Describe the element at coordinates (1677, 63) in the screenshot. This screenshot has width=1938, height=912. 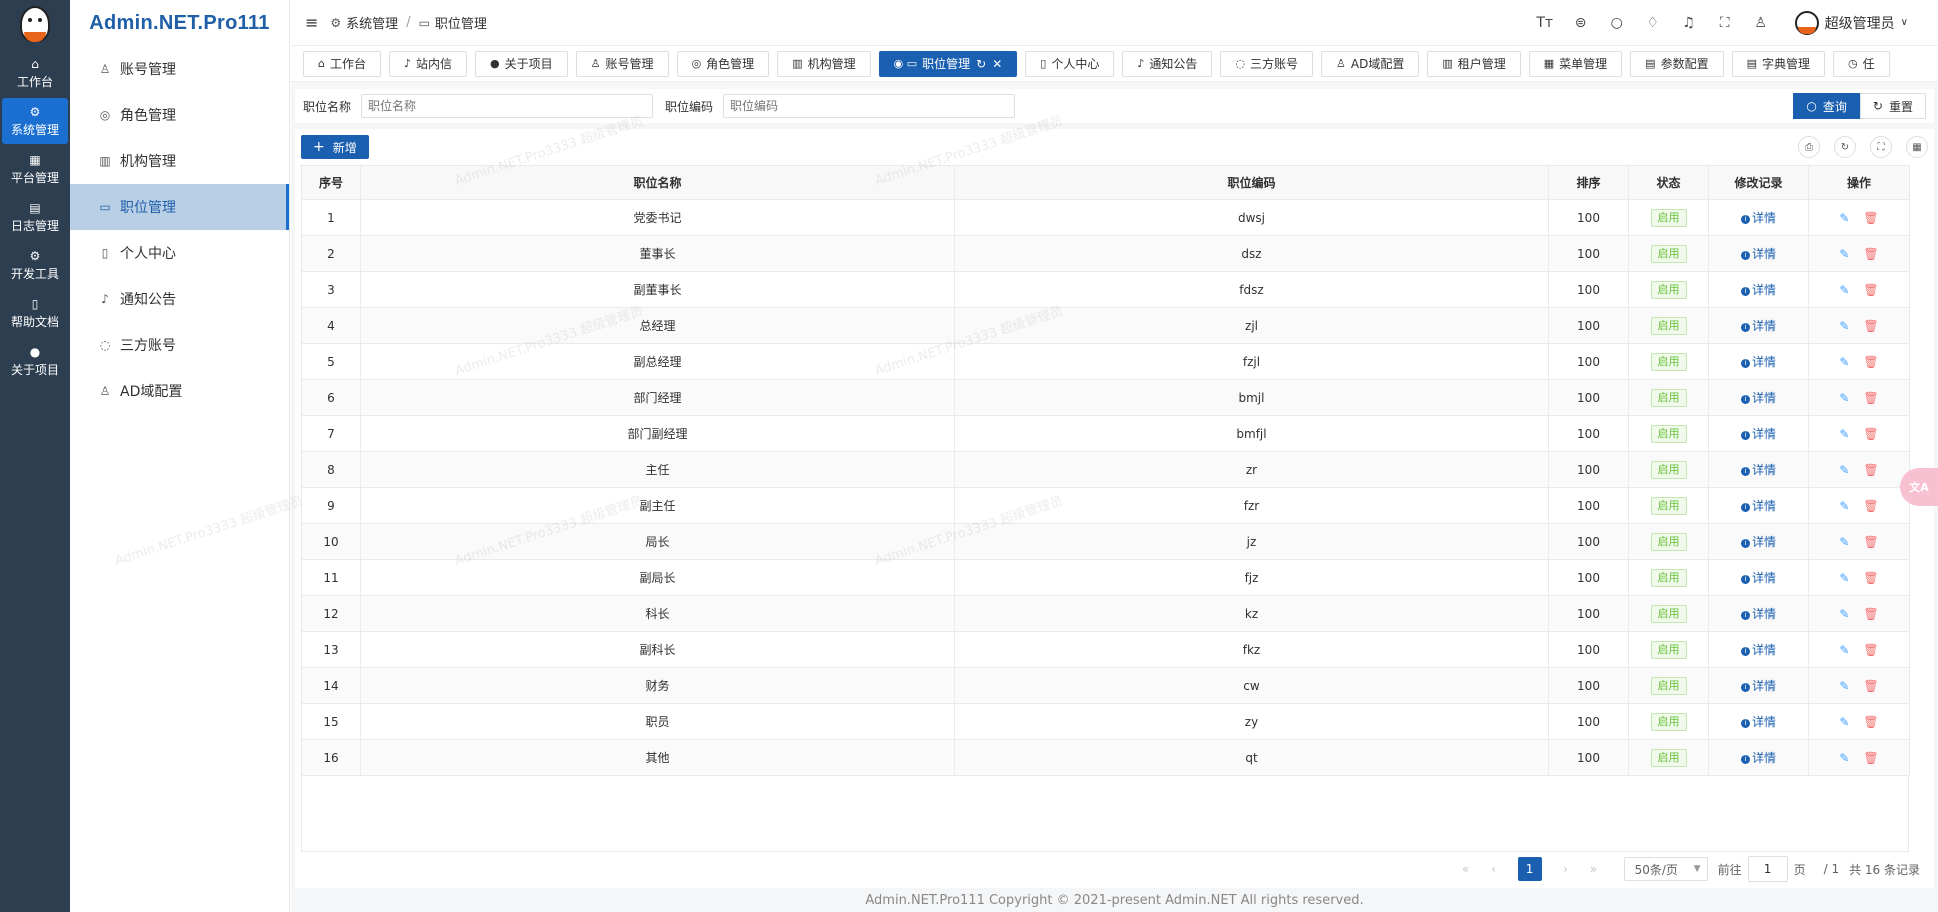
I see `tab: ▤ 参数配置` at that location.